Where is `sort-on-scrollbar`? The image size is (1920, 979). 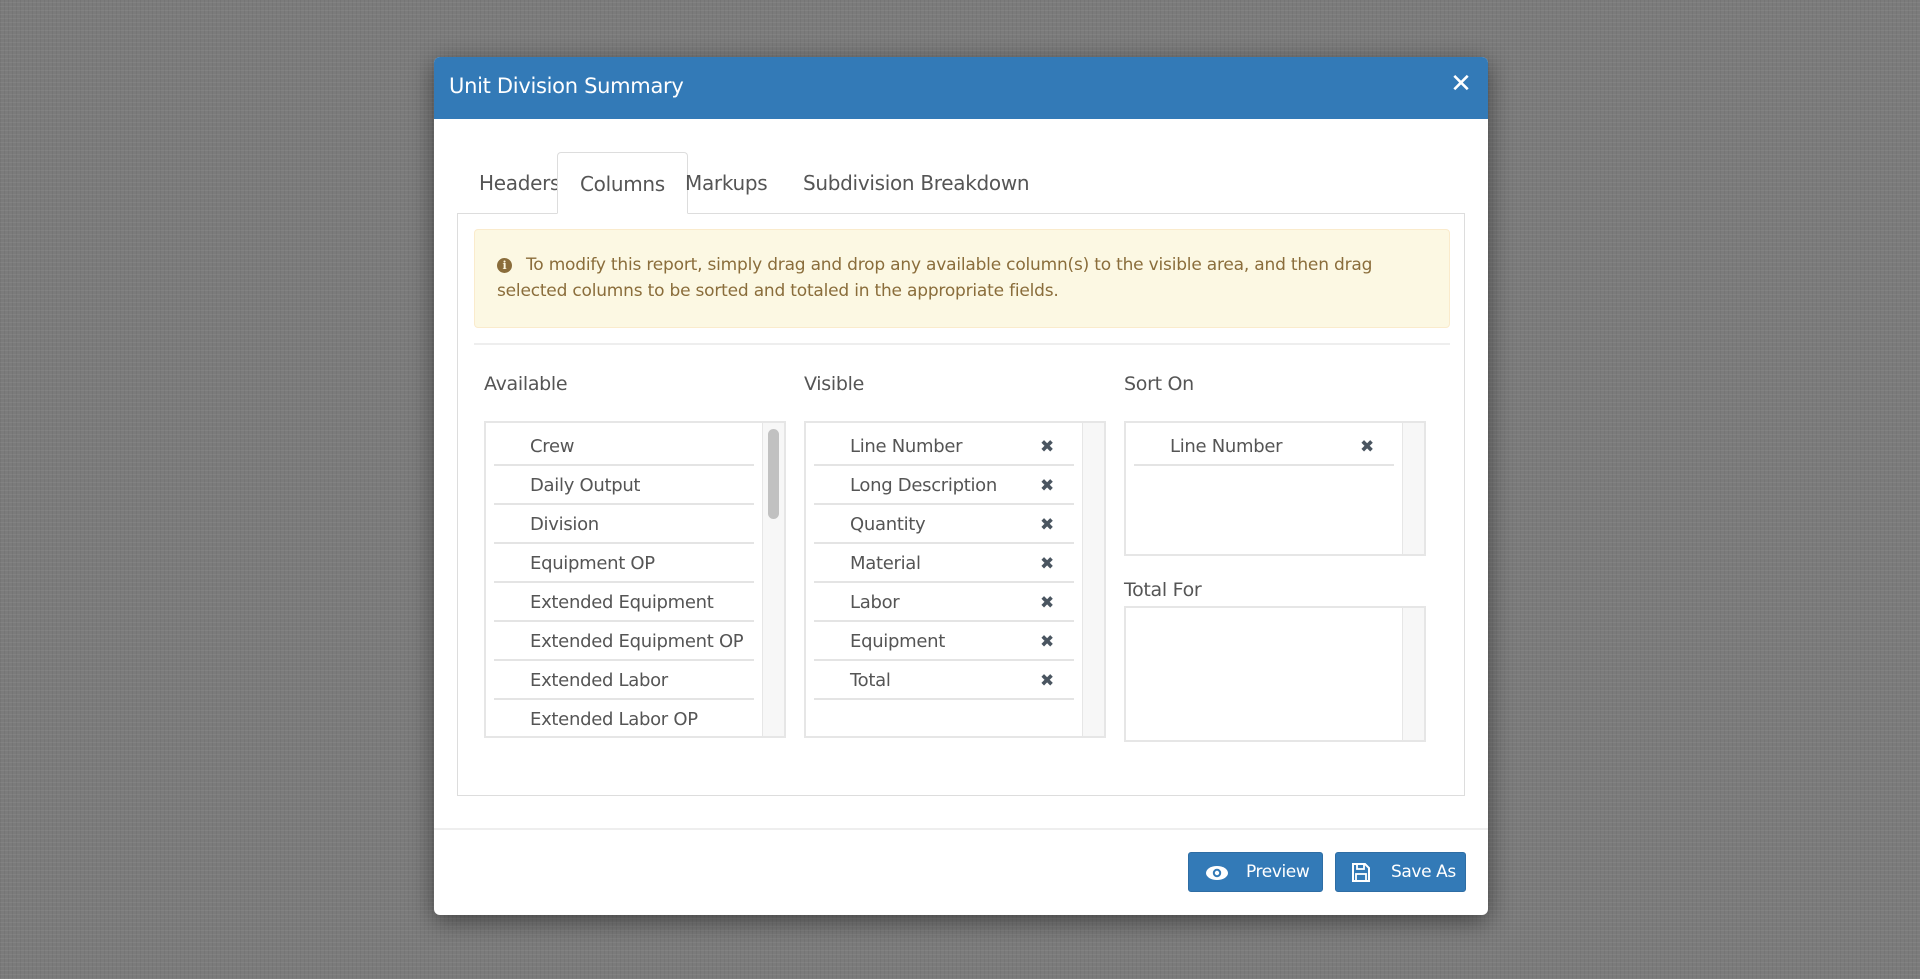 sort-on-scrollbar is located at coordinates (1413, 488).